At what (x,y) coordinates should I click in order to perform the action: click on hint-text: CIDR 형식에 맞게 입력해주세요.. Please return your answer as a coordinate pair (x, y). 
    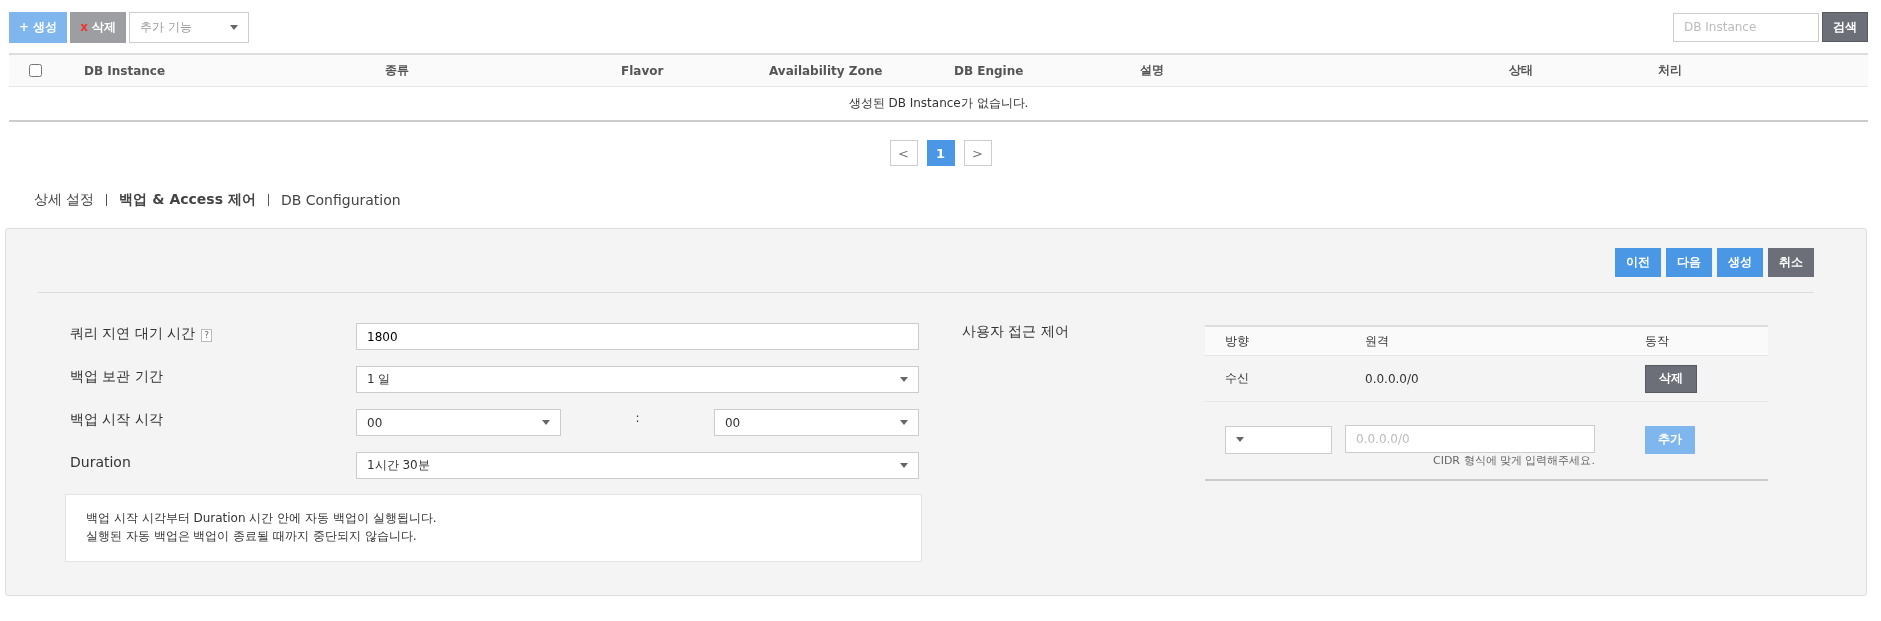
    Looking at the image, I should click on (1513, 460).